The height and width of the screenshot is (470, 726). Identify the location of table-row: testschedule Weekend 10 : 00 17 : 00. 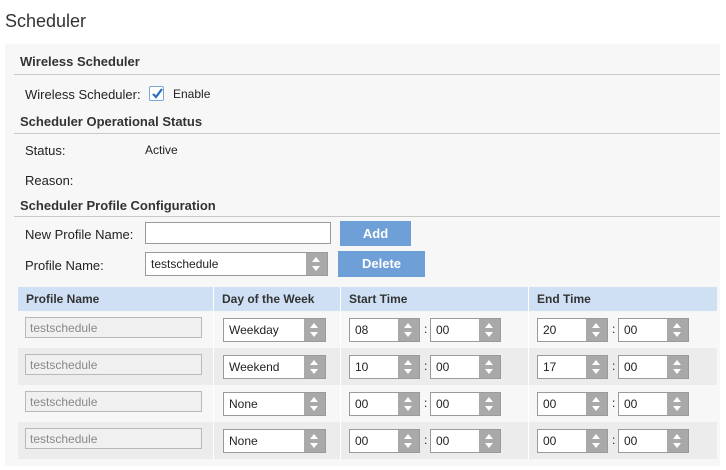
(367, 366).